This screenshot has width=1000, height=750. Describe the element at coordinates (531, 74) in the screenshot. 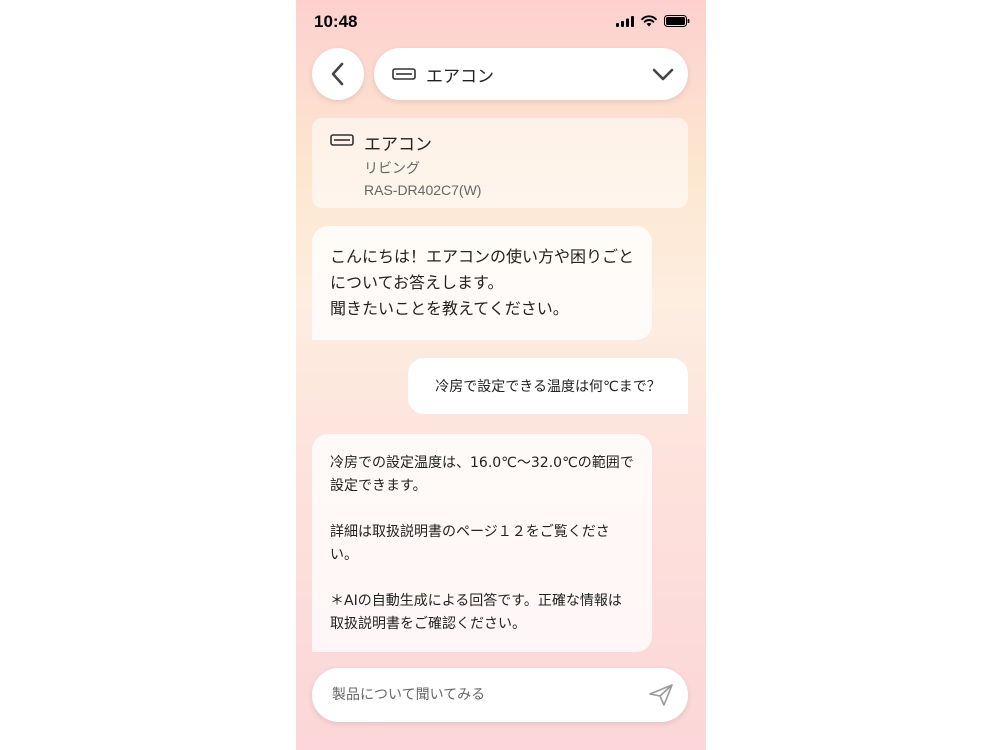

I see `device-selector: エアコン` at that location.